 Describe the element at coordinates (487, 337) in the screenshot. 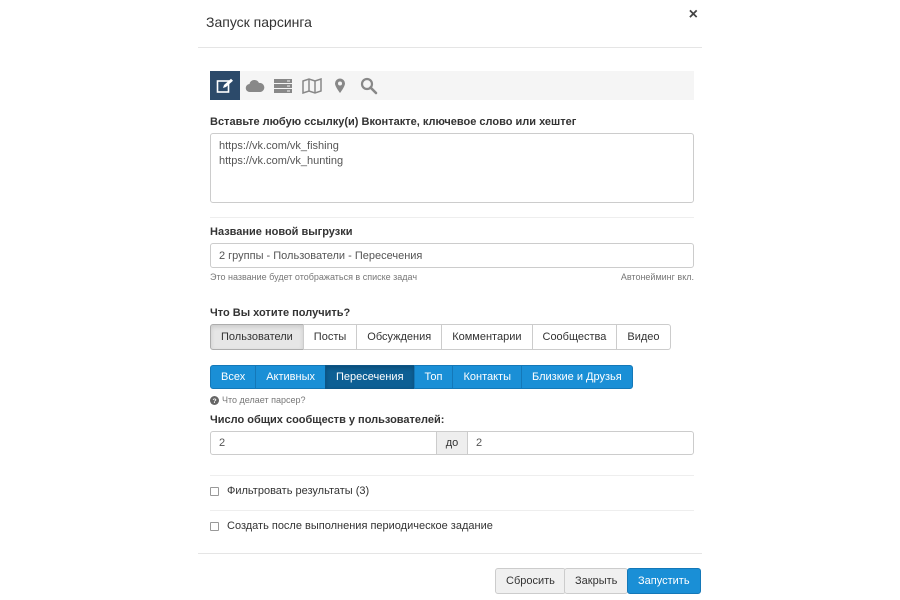

I see `content-type-comments: Комментарии` at that location.